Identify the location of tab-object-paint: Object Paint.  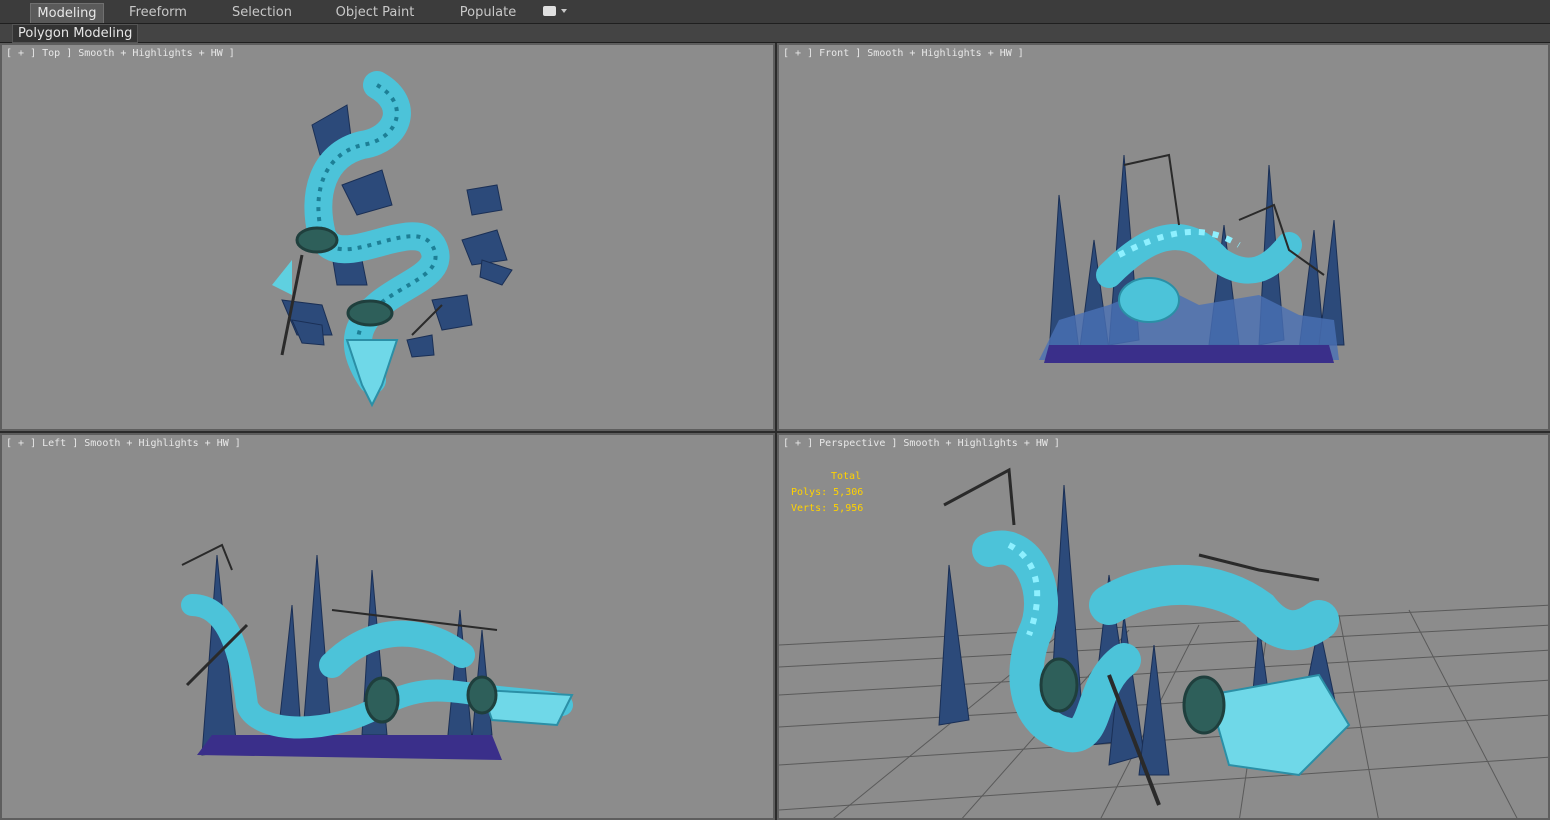
(375, 12).